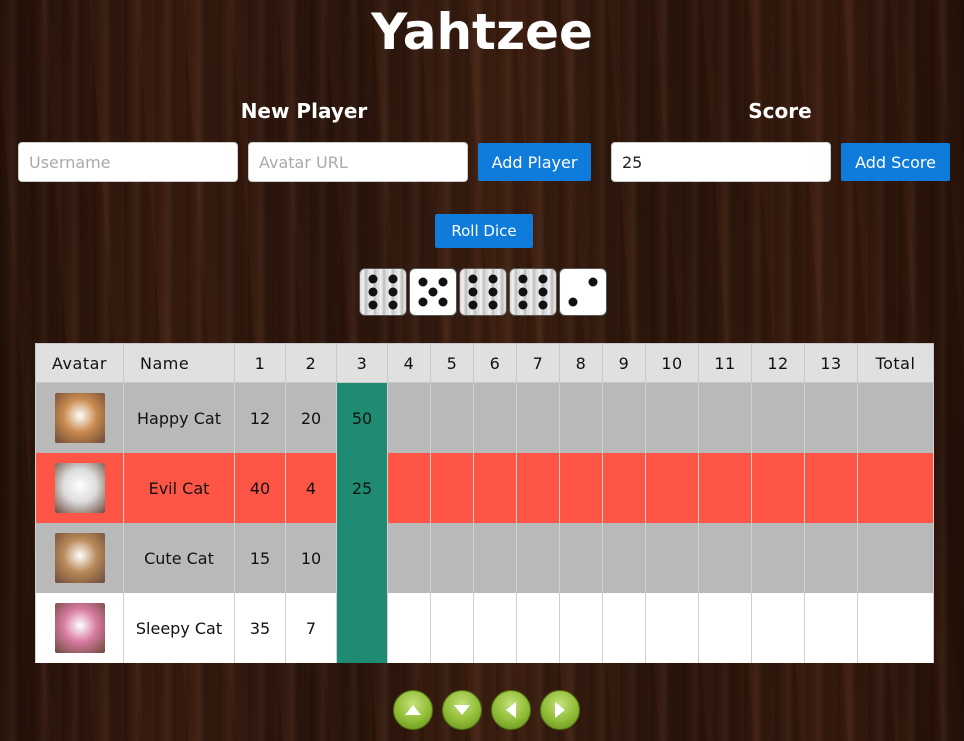  What do you see at coordinates (778, 363) in the screenshot?
I see `column-header: 12` at bounding box center [778, 363].